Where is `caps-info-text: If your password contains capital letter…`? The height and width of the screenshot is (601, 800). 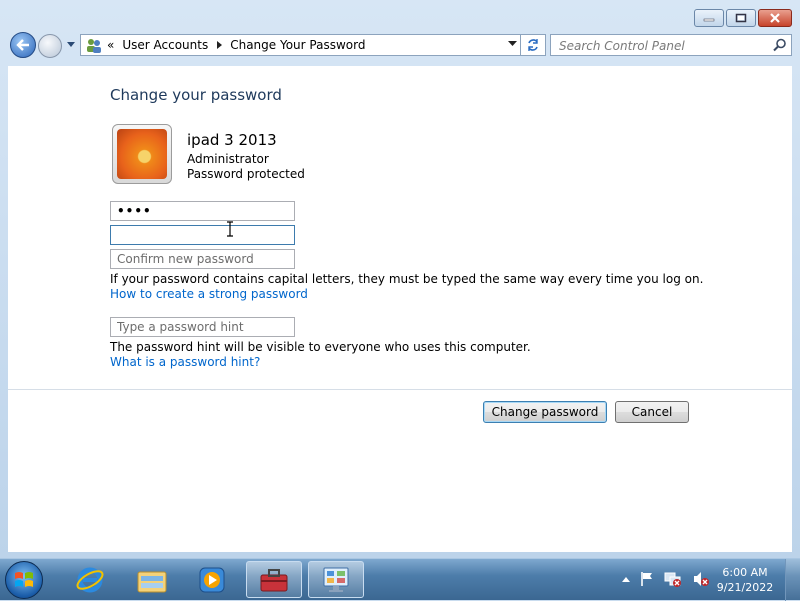 caps-info-text: If your password contains capital letter… is located at coordinates (407, 279).